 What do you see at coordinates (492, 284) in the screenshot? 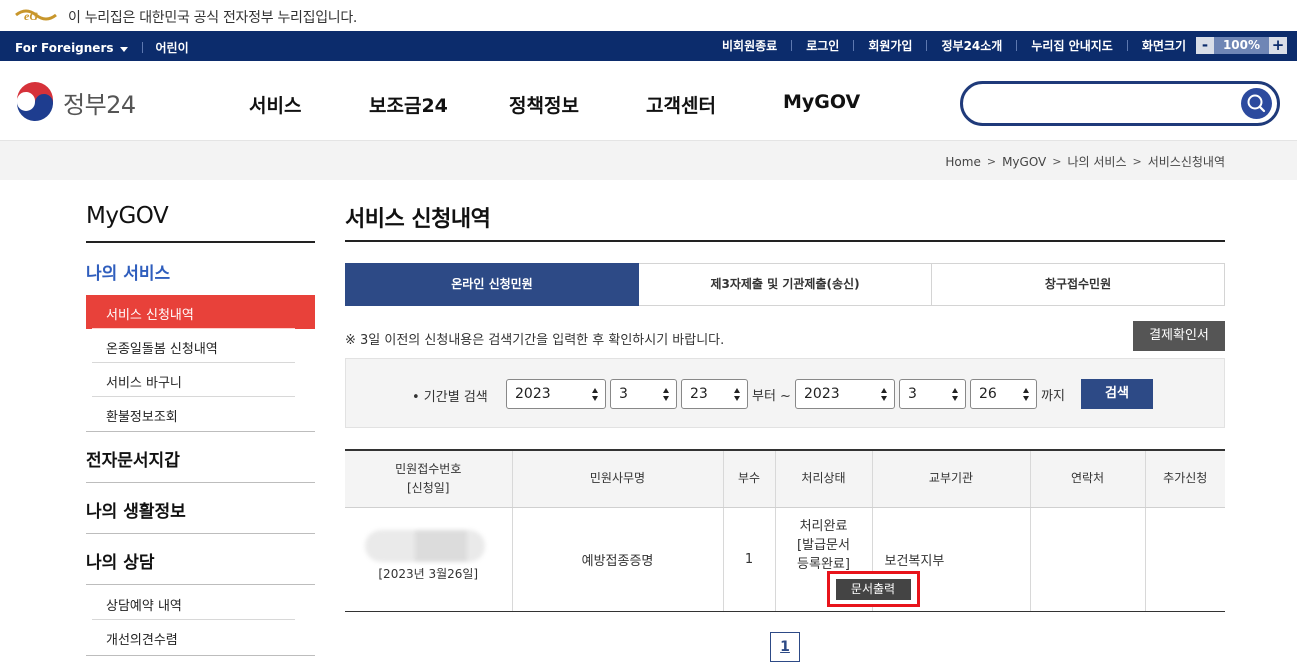
I see `tab-online-applications: 온라인 신청민원` at bounding box center [492, 284].